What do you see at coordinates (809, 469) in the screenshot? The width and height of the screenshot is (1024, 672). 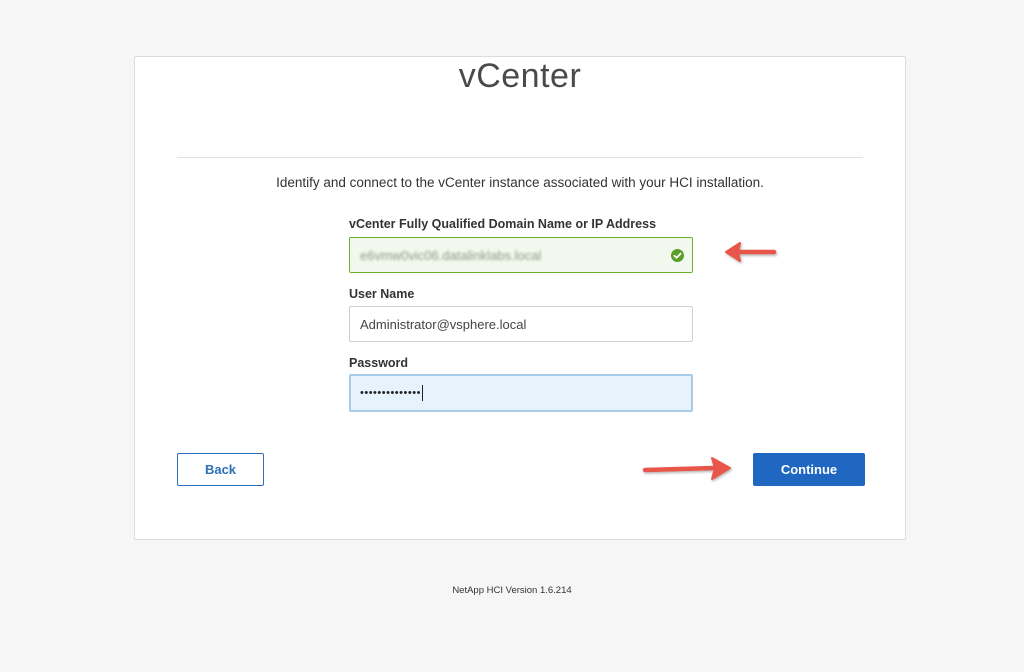 I see `continue-button: Continue` at bounding box center [809, 469].